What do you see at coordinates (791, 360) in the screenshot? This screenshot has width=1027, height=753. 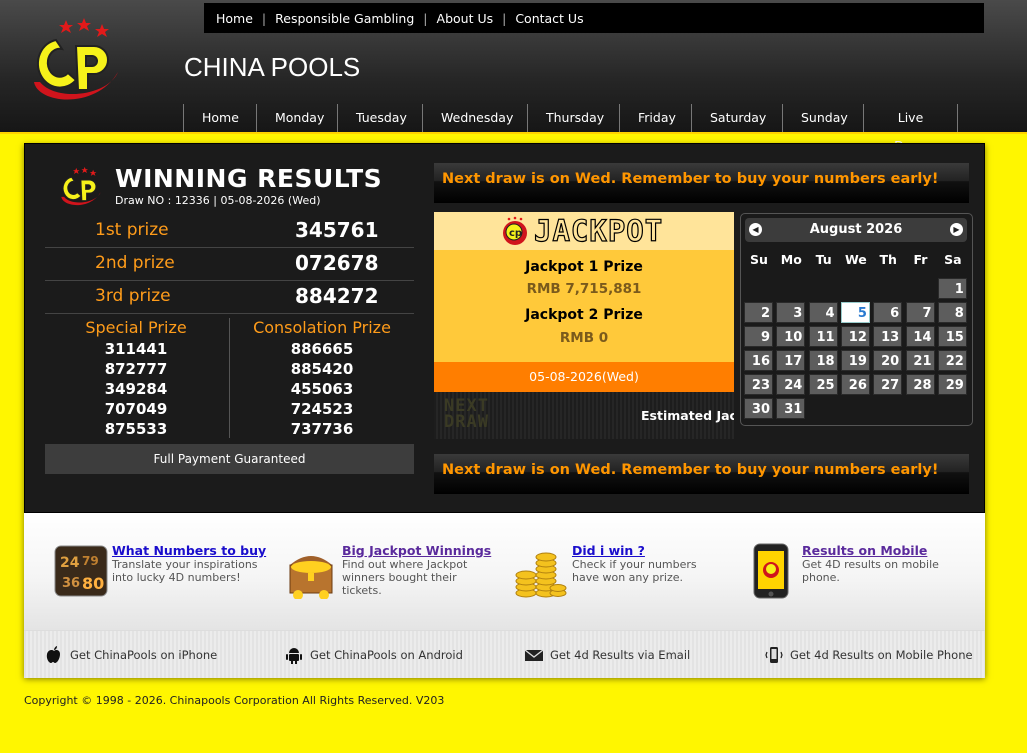 I see `calendar-day: 17` at bounding box center [791, 360].